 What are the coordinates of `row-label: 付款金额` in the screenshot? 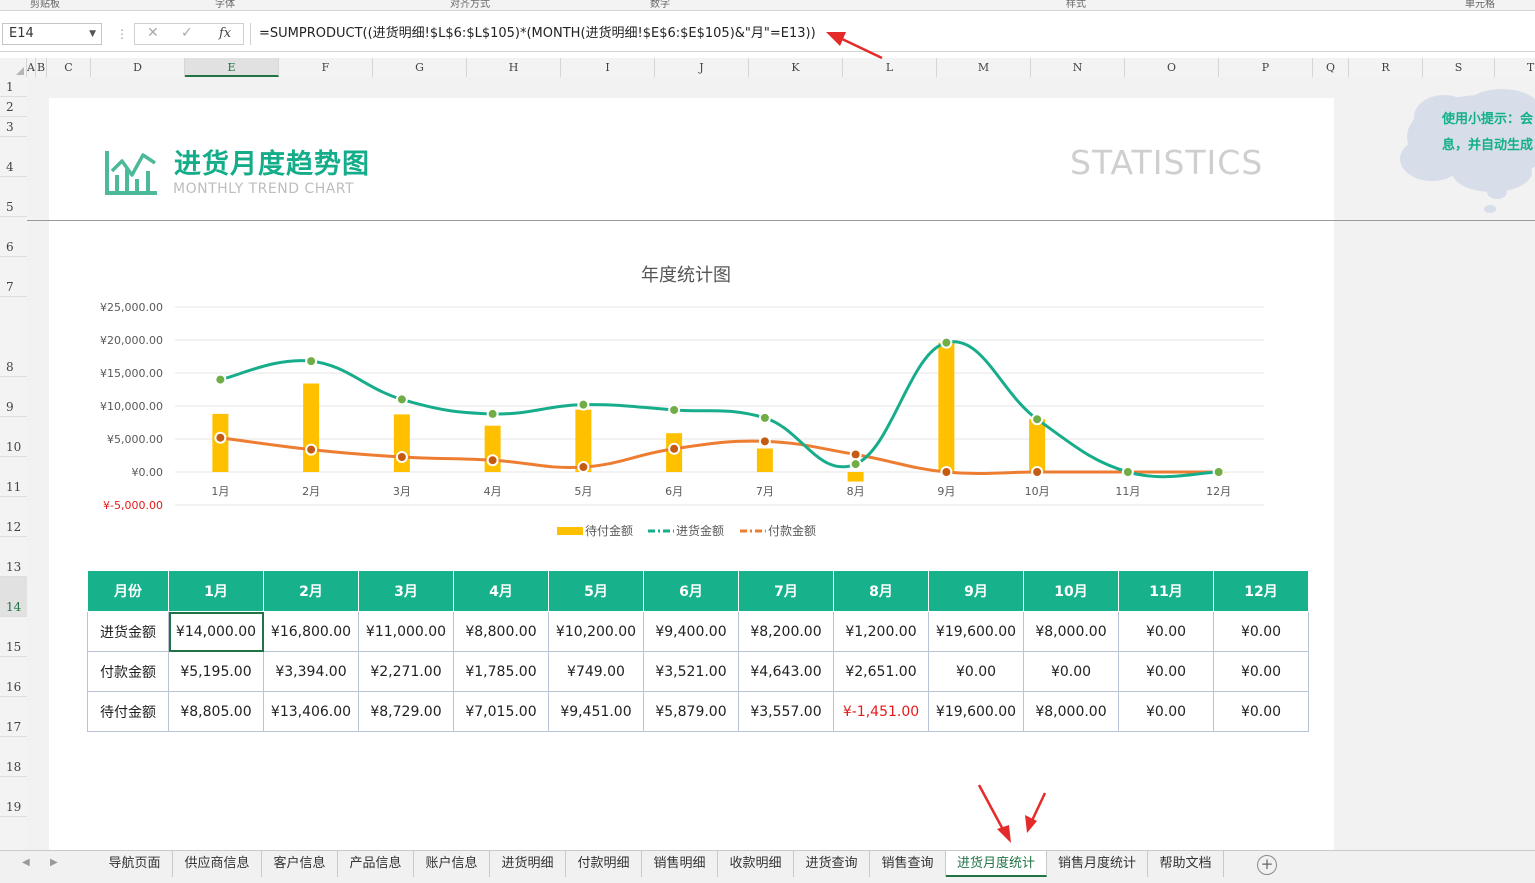 It's located at (128, 671).